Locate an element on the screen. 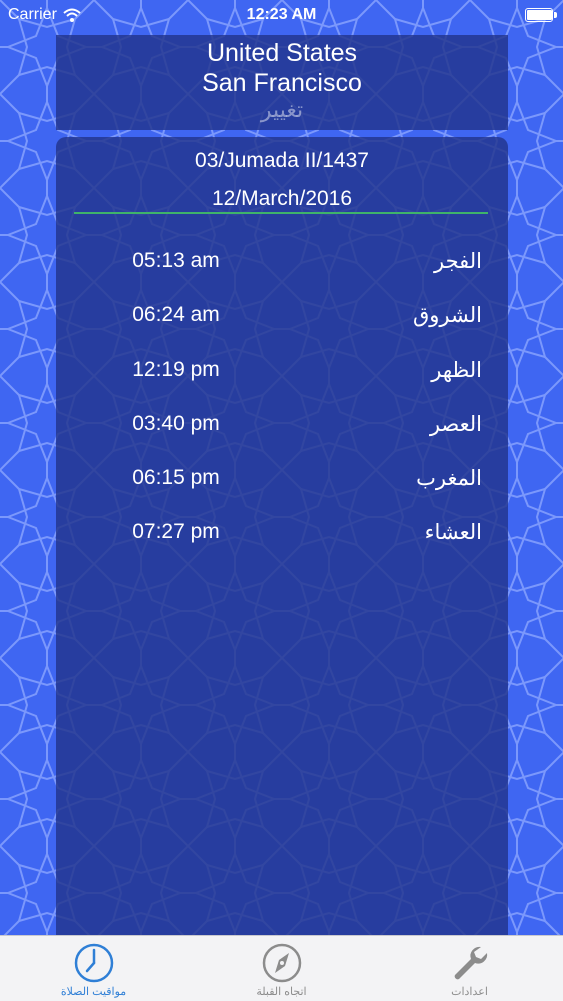 Image resolution: width=563 pixels, height=1001 pixels. prayer-time: 06:24 am is located at coordinates (176, 314).